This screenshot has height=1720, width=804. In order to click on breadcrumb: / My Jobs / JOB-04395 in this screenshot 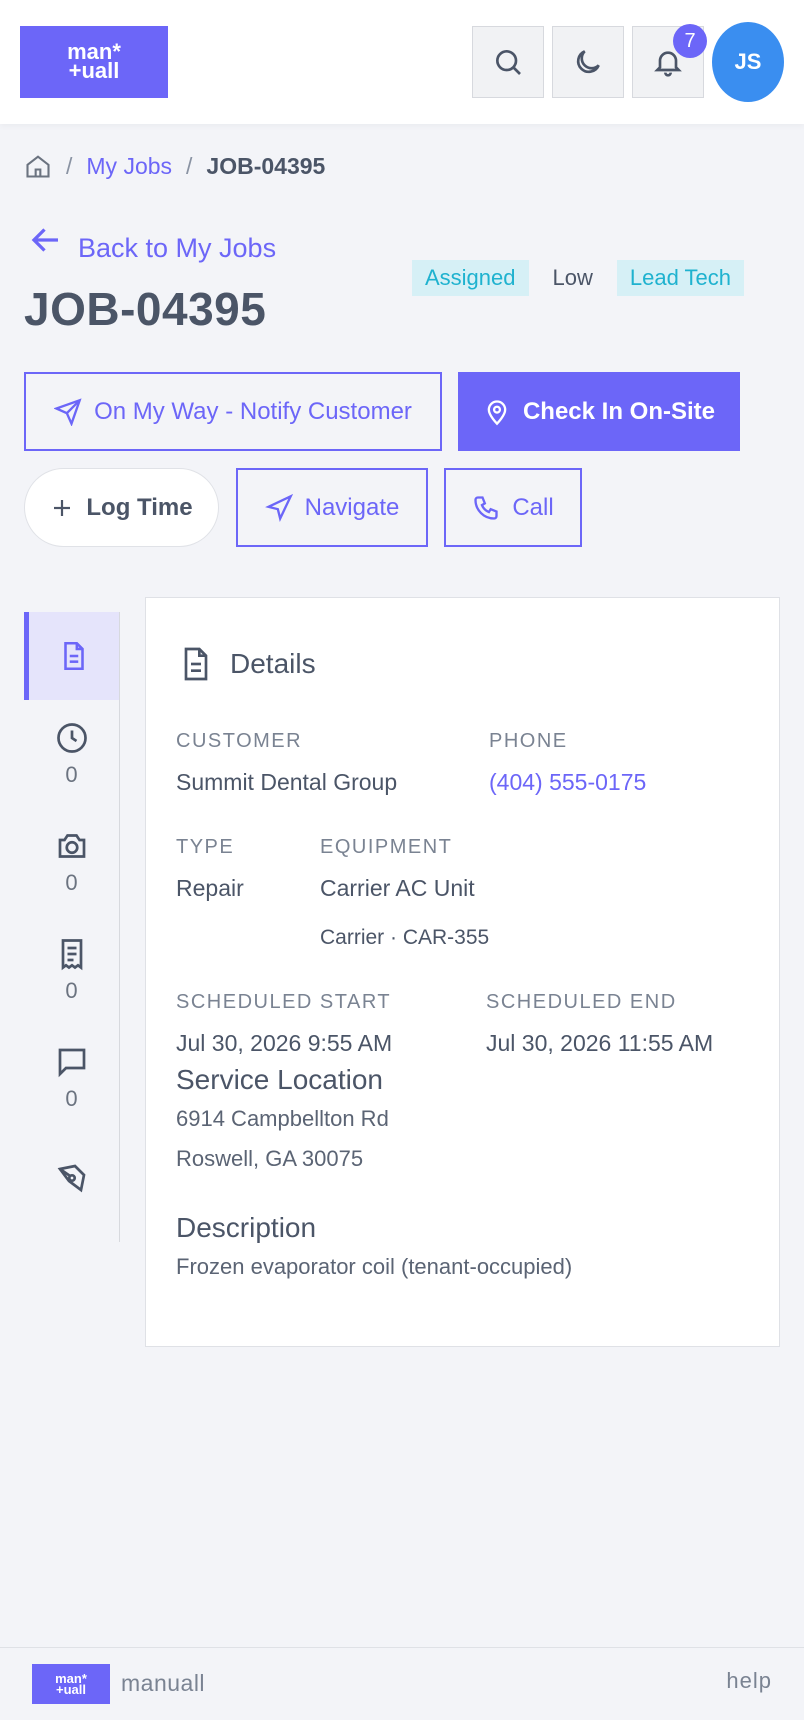, I will do `click(174, 166)`.